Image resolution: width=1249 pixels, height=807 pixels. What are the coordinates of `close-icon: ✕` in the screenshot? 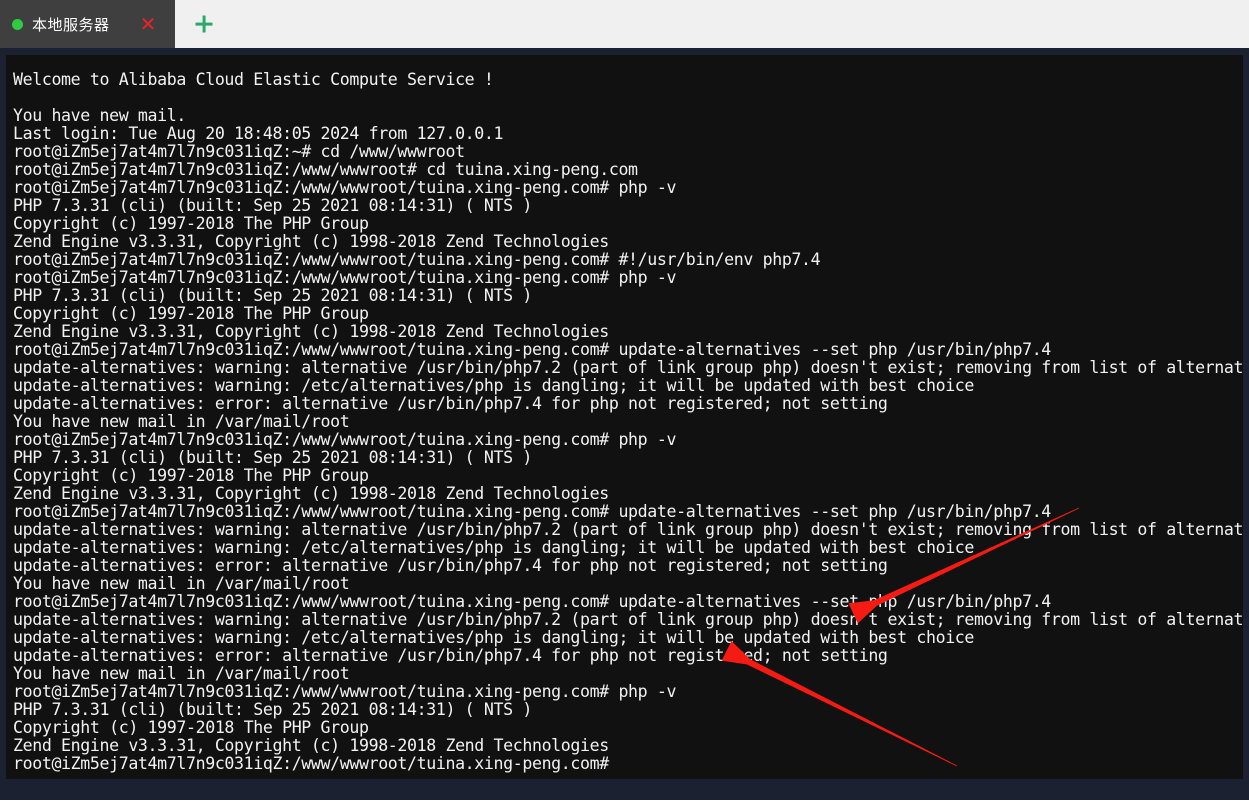 It's located at (148, 24).